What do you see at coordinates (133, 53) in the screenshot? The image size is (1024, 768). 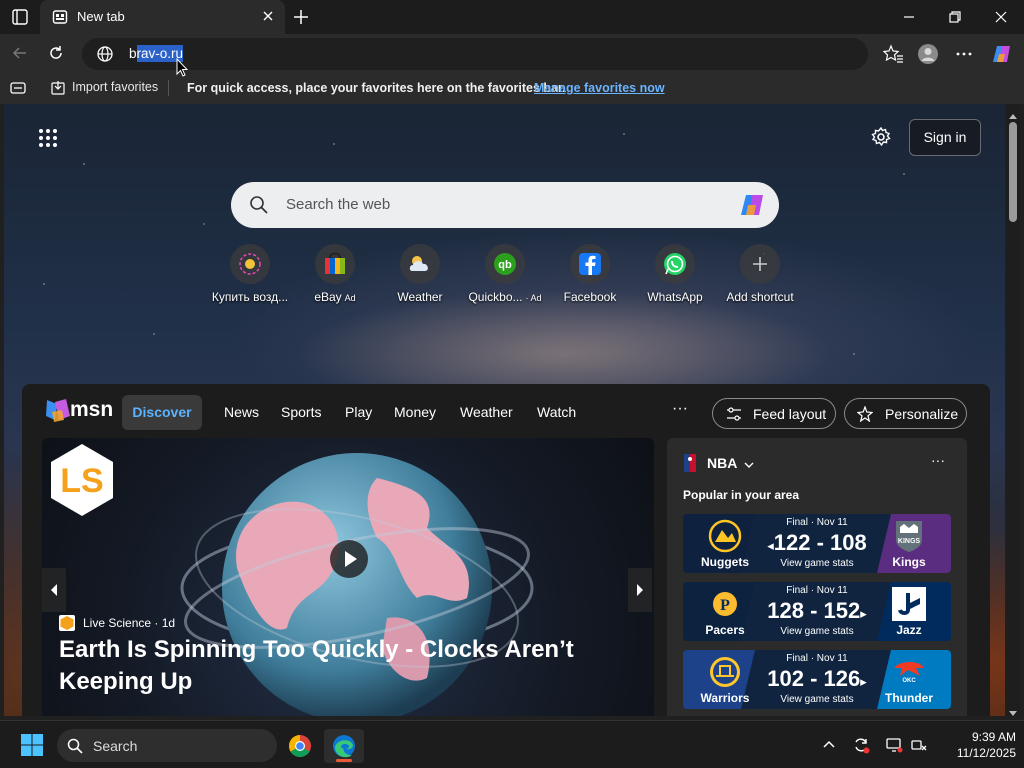 I see `url-prefix: b` at bounding box center [133, 53].